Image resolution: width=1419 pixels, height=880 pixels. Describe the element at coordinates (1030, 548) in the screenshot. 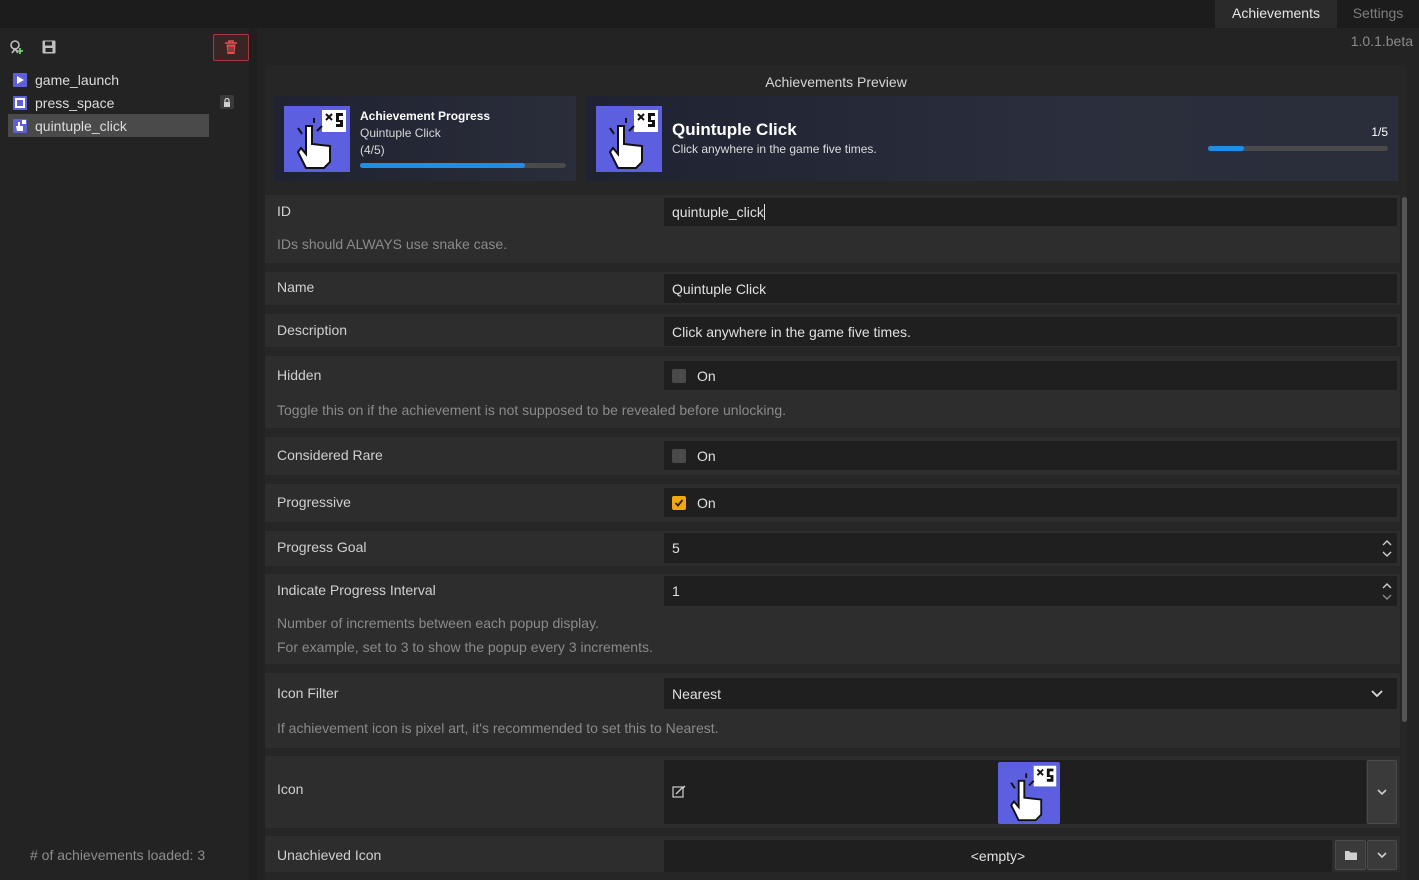

I see `progress-goal-spinbox: 5` at that location.